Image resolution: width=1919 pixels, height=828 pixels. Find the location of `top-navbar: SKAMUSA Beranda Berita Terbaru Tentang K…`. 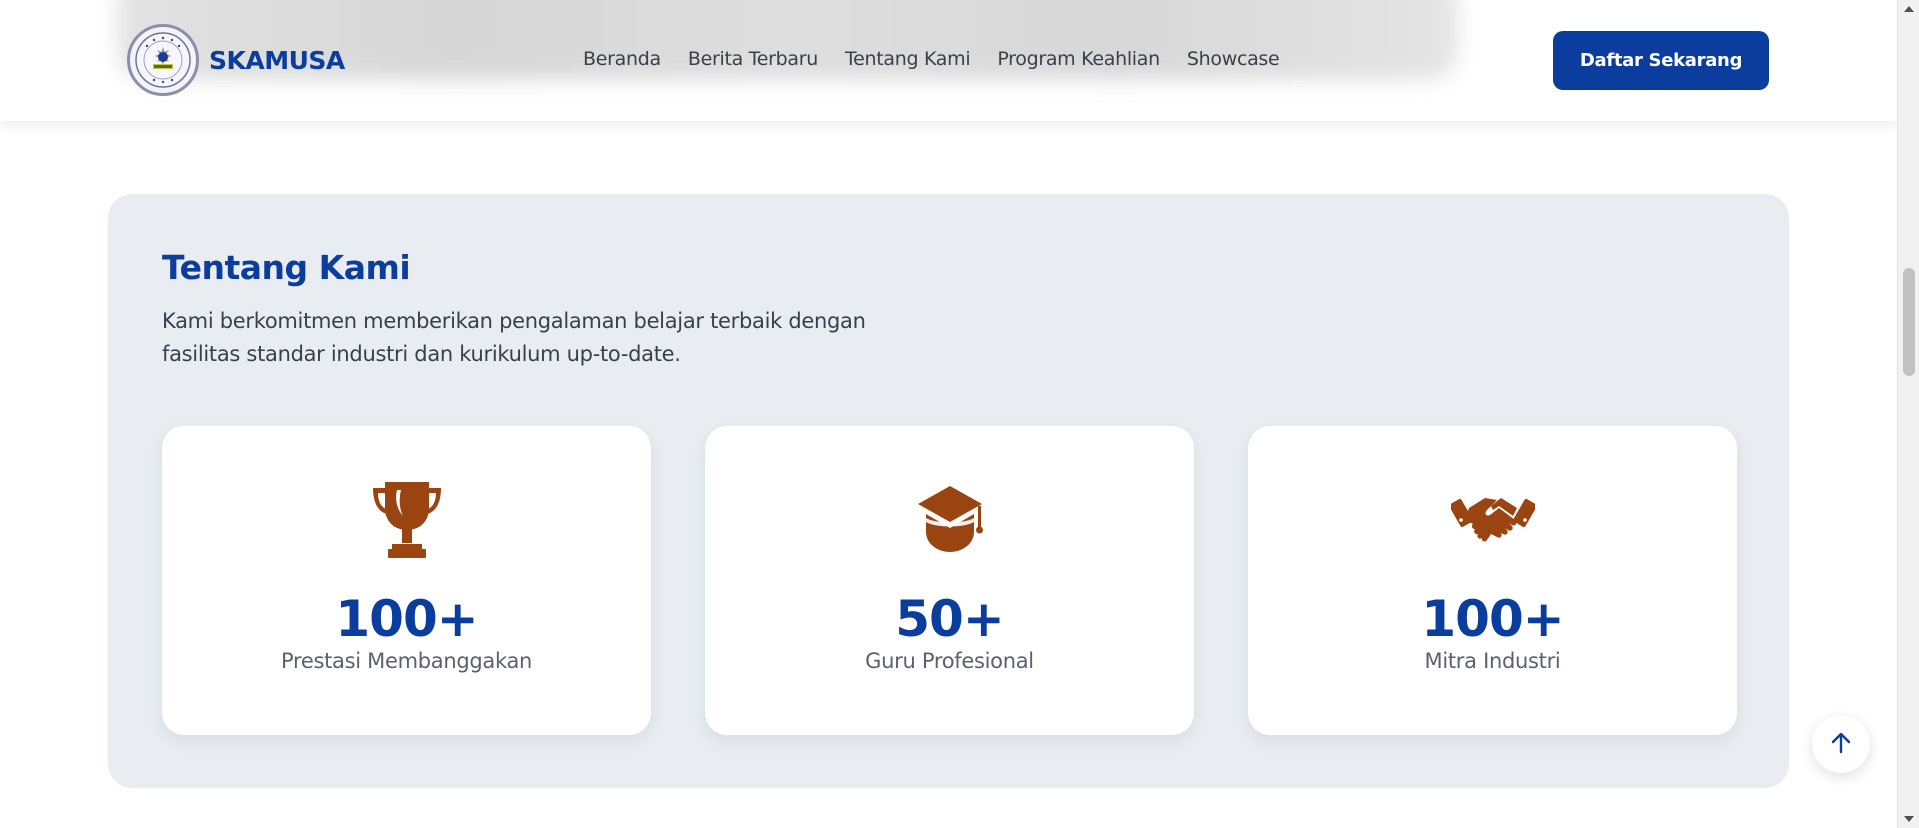

top-navbar: SKAMUSA Beranda Berita Terbaru Tentang K… is located at coordinates (948, 60).